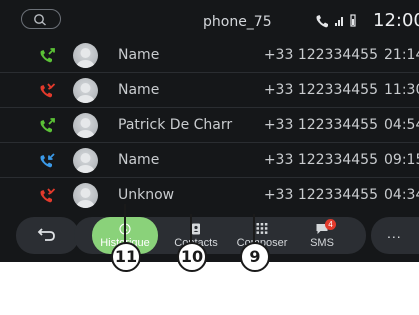 This screenshot has height=315, width=419. What do you see at coordinates (401, 125) in the screenshot?
I see `call-time: 04:54` at bounding box center [401, 125].